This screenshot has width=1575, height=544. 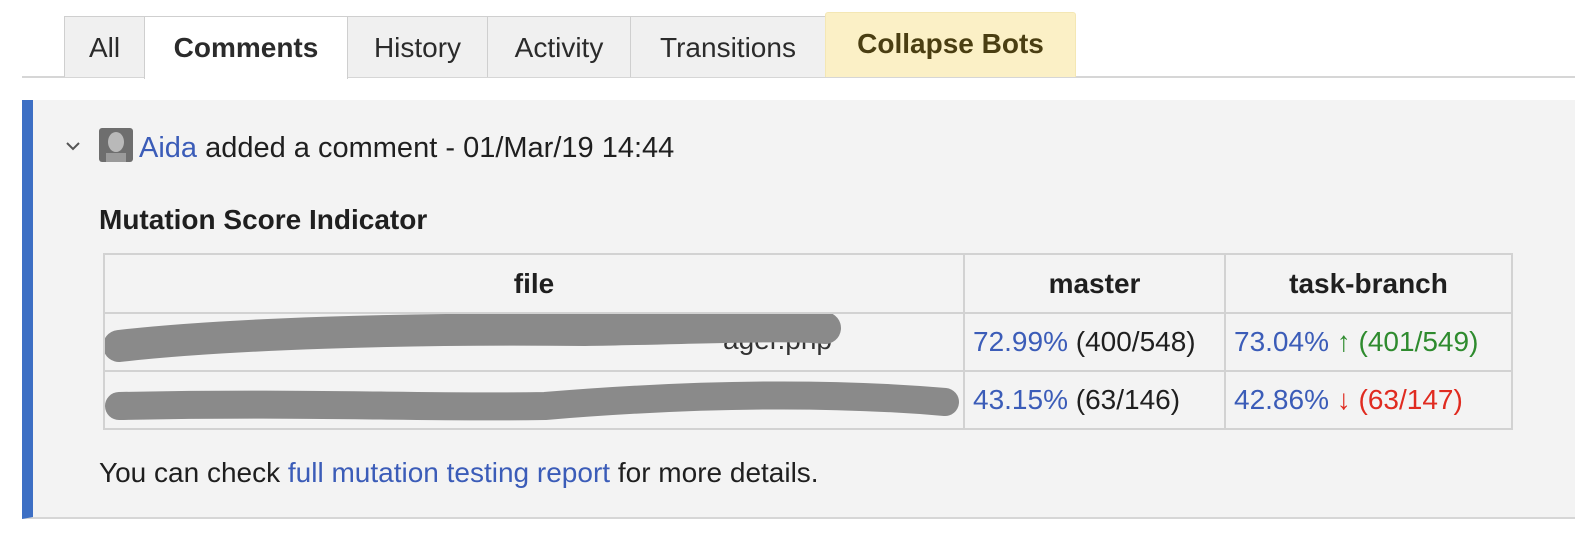 I want to click on report-link: full mutation testing report, so click(x=449, y=472).